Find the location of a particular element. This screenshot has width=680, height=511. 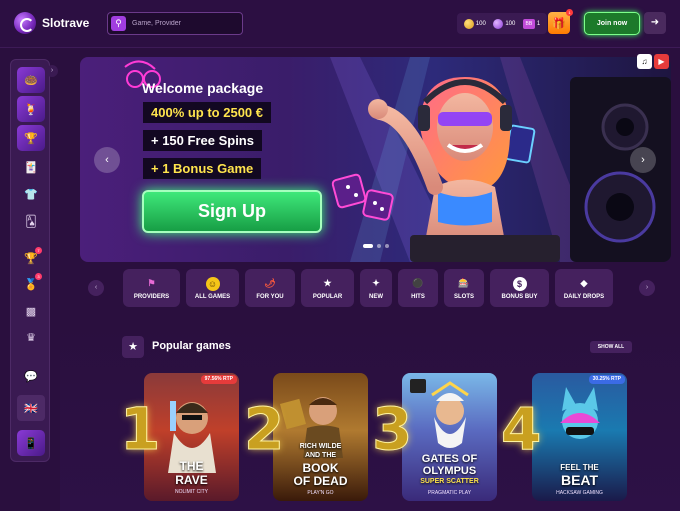

category-providers: ⚑ PROVIDERS is located at coordinates (151, 288).